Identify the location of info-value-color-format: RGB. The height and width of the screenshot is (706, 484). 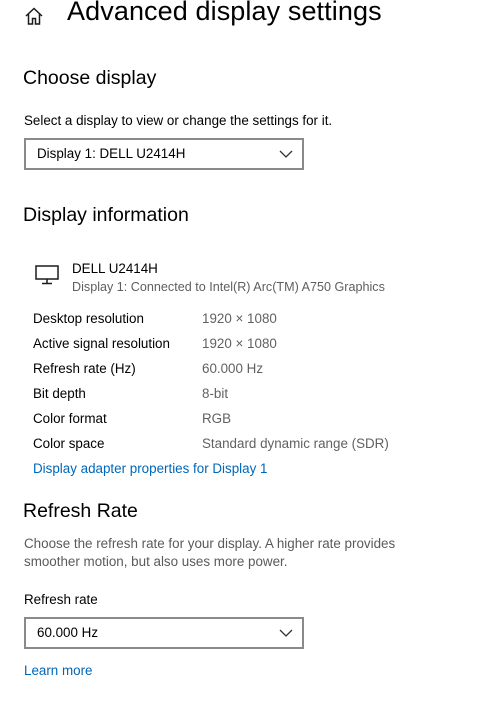
(217, 418).